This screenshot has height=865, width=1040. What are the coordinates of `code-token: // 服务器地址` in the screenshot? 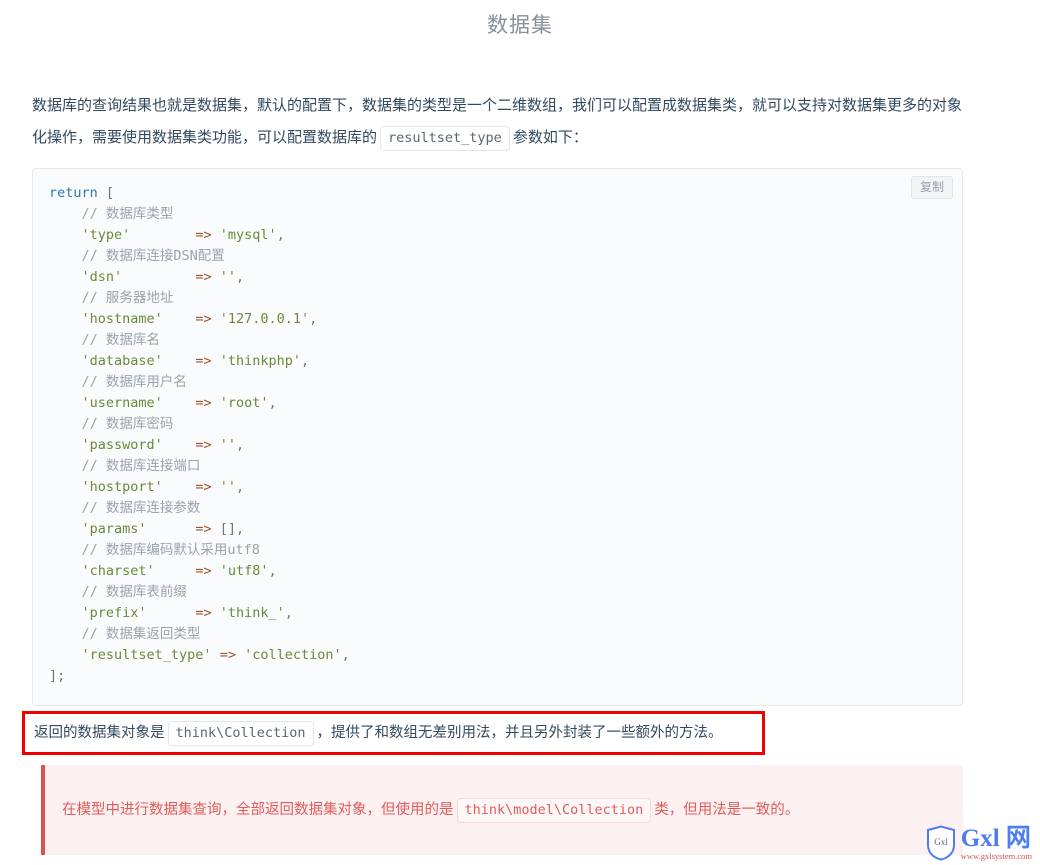 It's located at (127, 298).